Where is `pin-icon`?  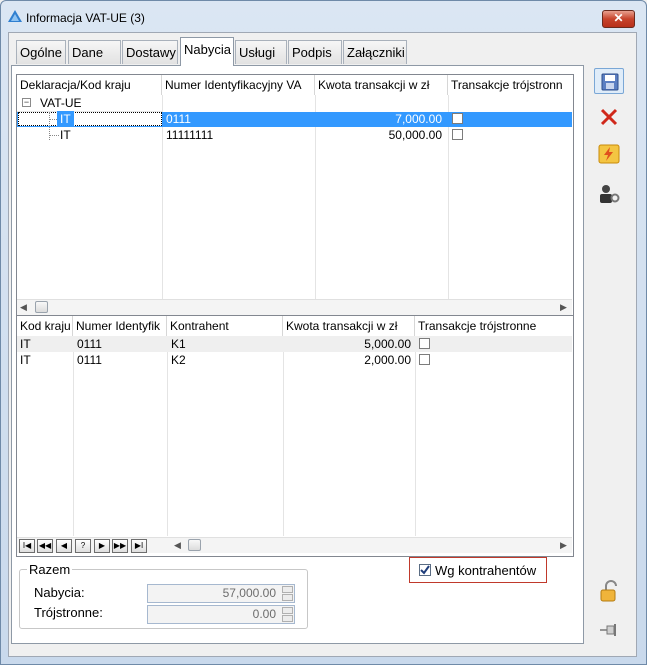 pin-icon is located at coordinates (608, 630).